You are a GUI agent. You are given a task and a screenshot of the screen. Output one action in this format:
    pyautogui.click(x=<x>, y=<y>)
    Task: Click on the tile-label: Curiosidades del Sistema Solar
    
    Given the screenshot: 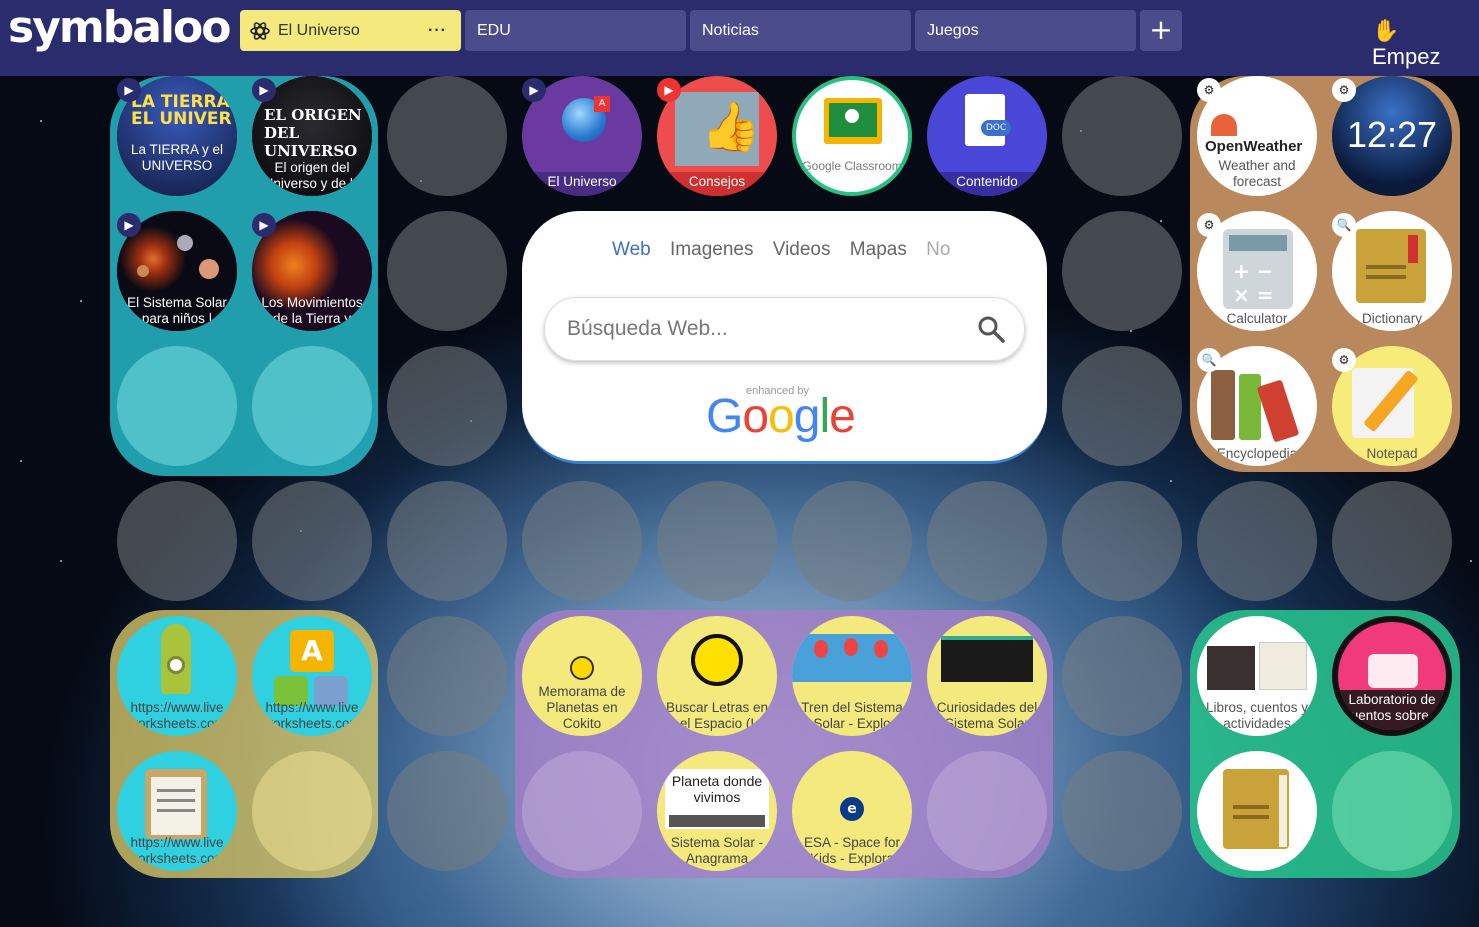 What is the action you would take?
    pyautogui.click(x=987, y=715)
    